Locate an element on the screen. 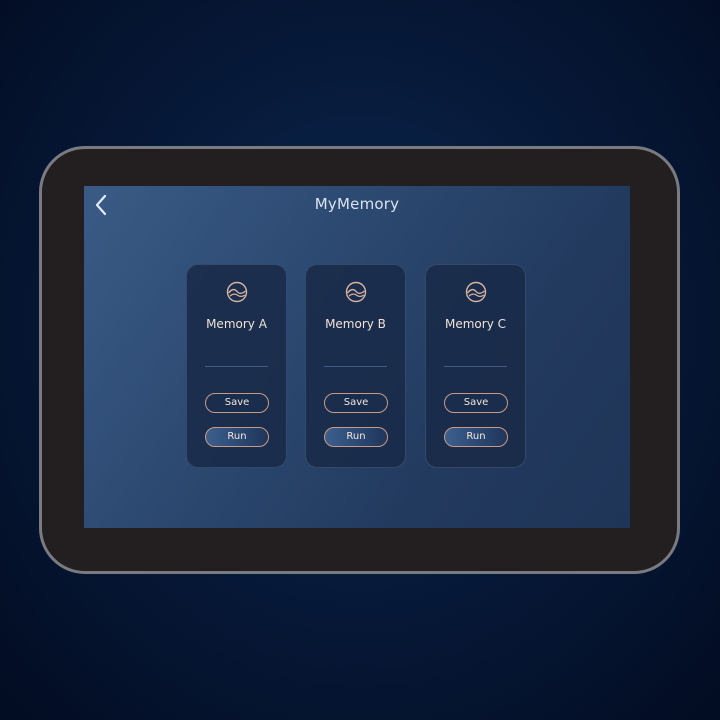 The width and height of the screenshot is (720, 720). memory-name: Memory C is located at coordinates (475, 324).